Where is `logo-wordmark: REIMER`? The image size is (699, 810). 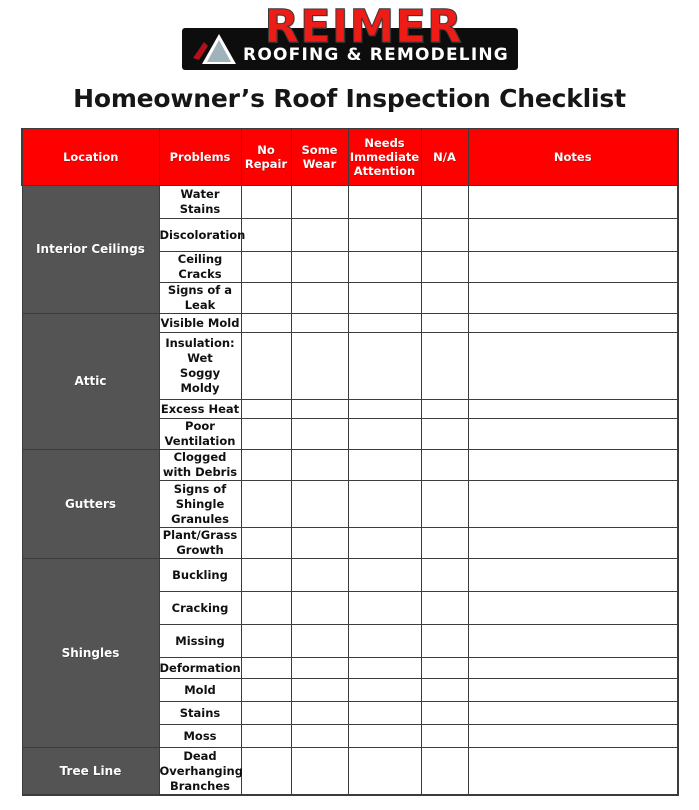 logo-wordmark: REIMER is located at coordinates (363, 26).